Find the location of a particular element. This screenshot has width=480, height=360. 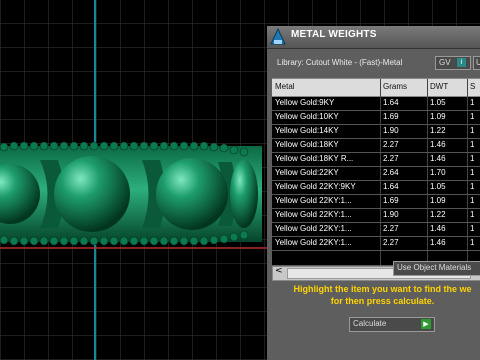

column-header-metal: Metal is located at coordinates (285, 86).